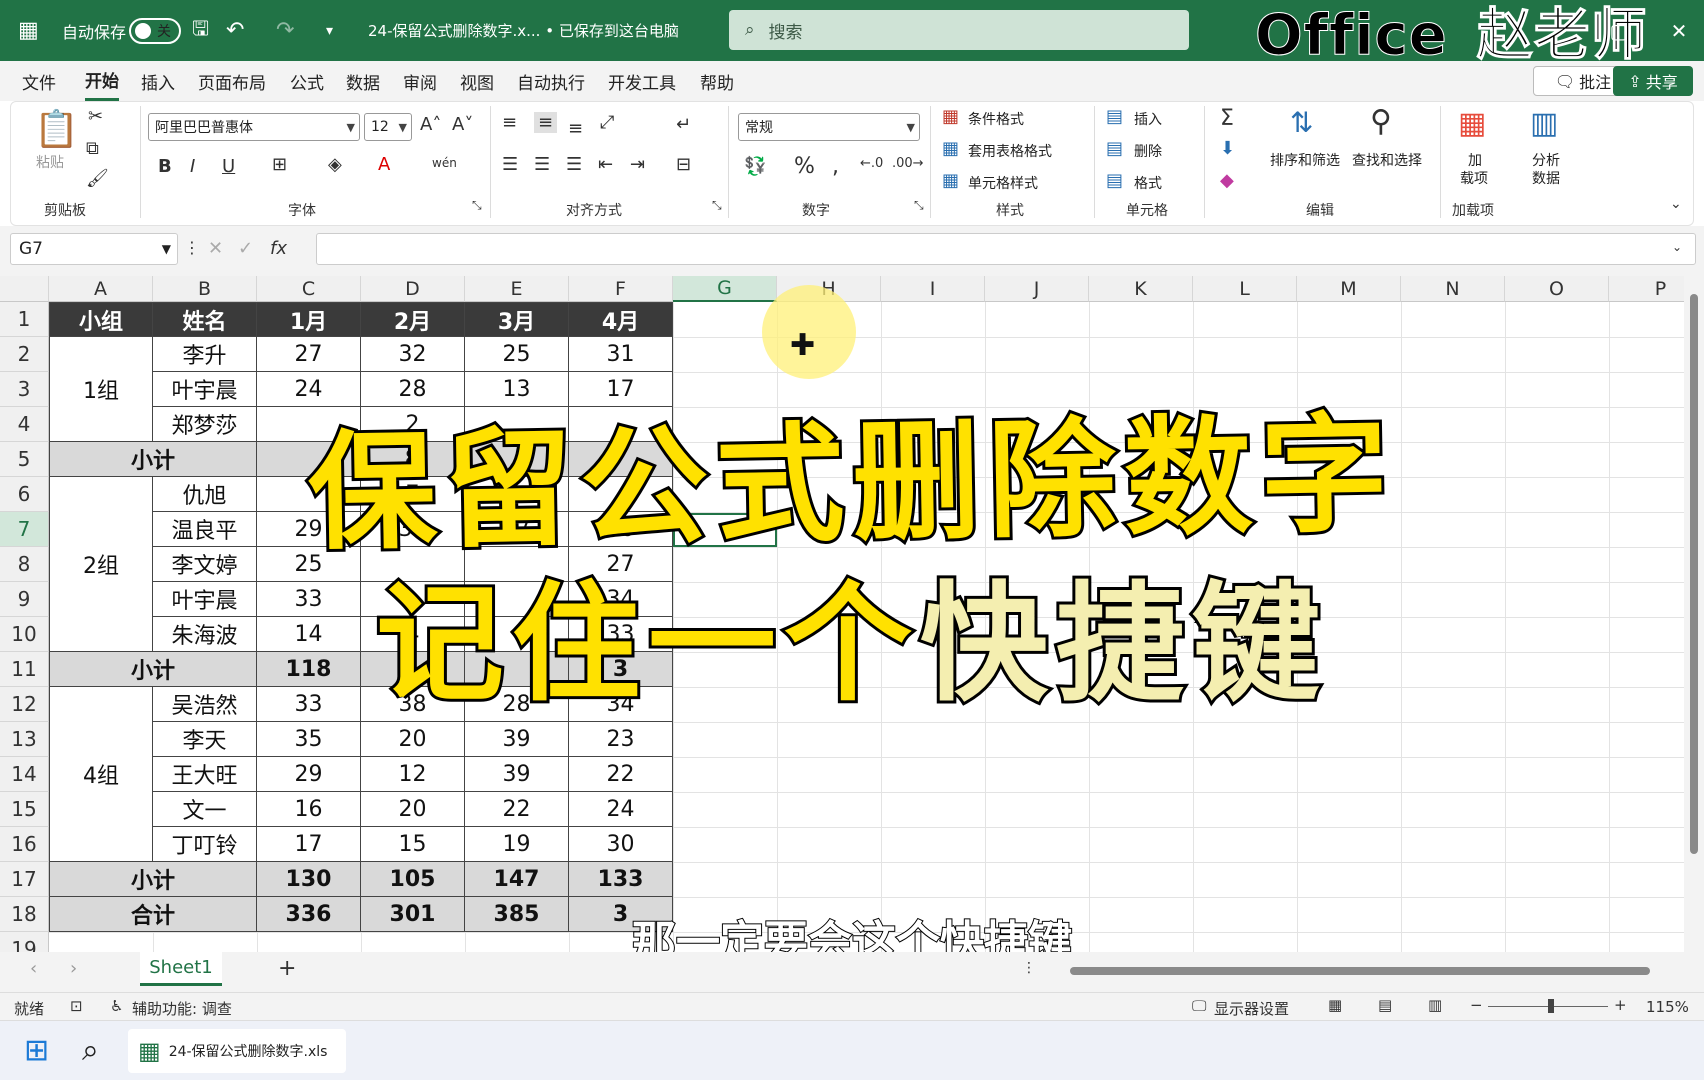 The image size is (1704, 1080). I want to click on analyze-label-1: 分析, so click(1546, 160).